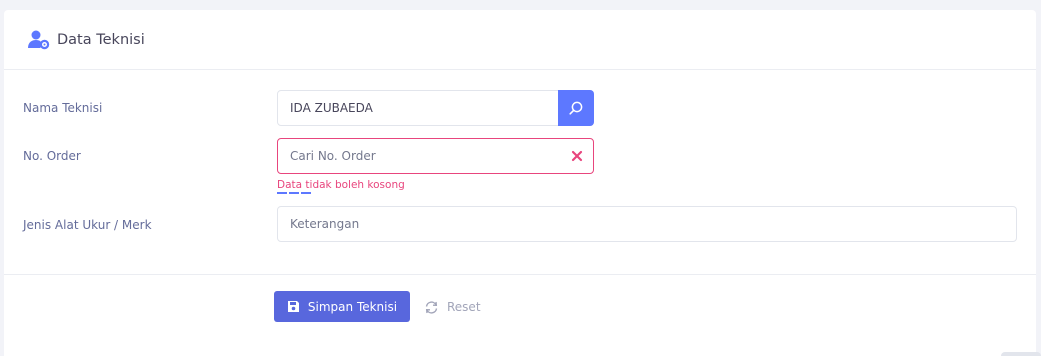  I want to click on no-order-label: No. Order, so click(52, 156).